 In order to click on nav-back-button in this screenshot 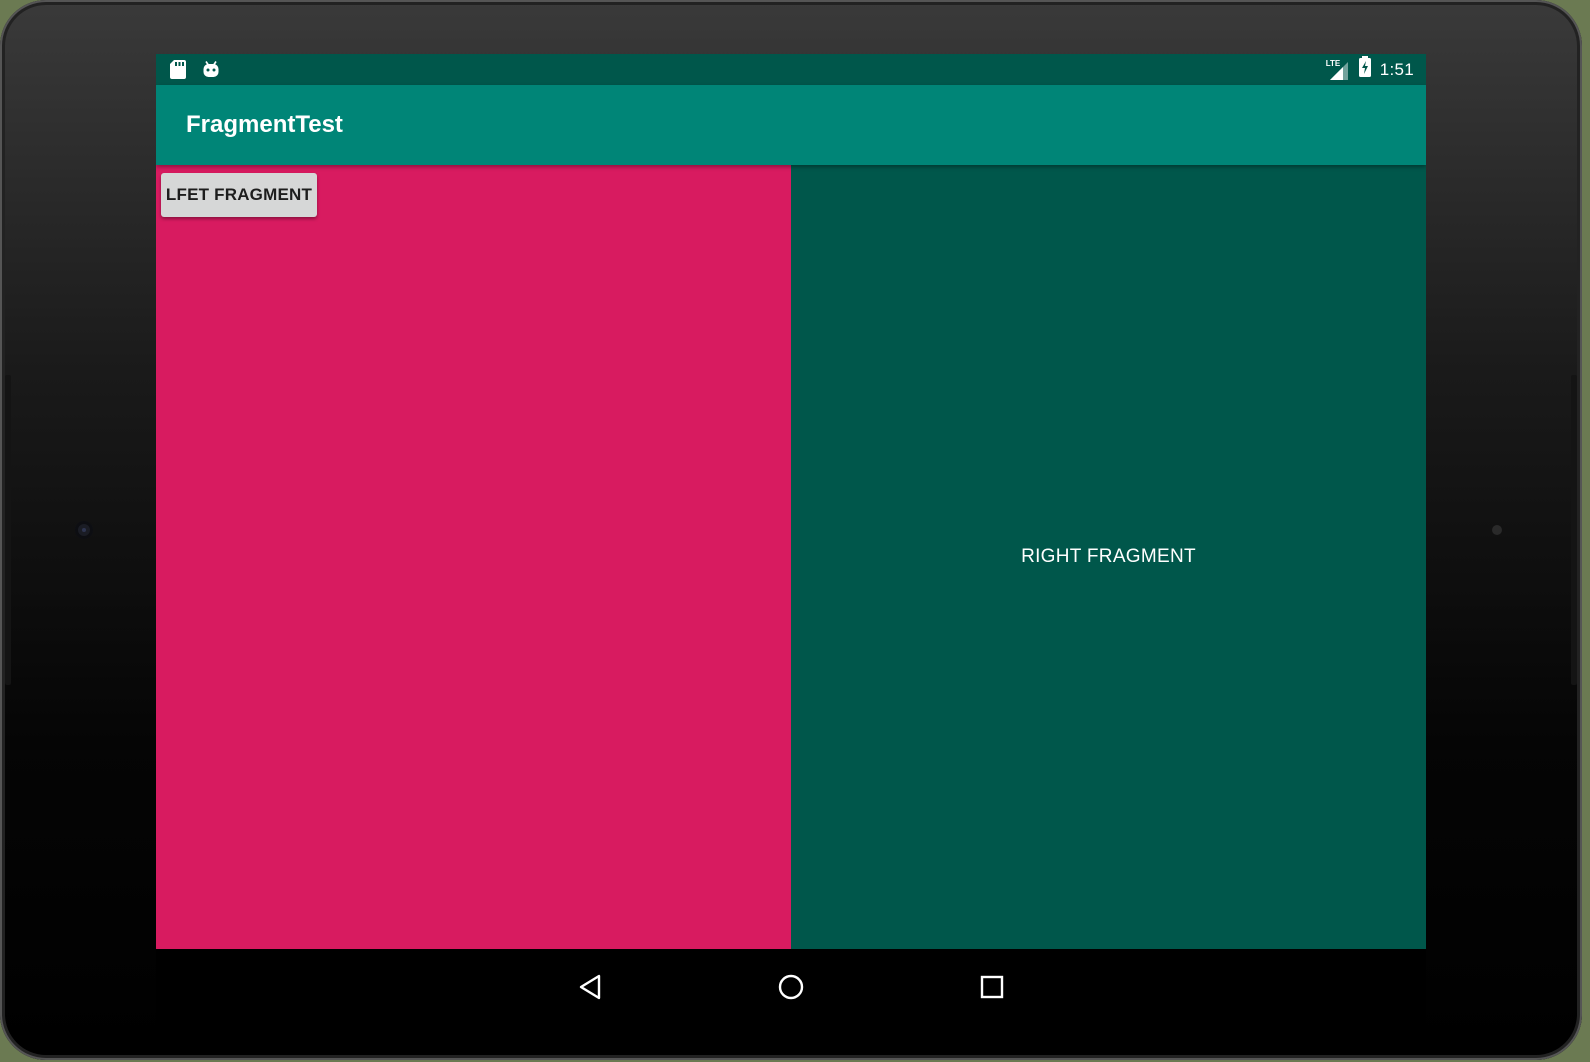, I will do `click(591, 987)`.